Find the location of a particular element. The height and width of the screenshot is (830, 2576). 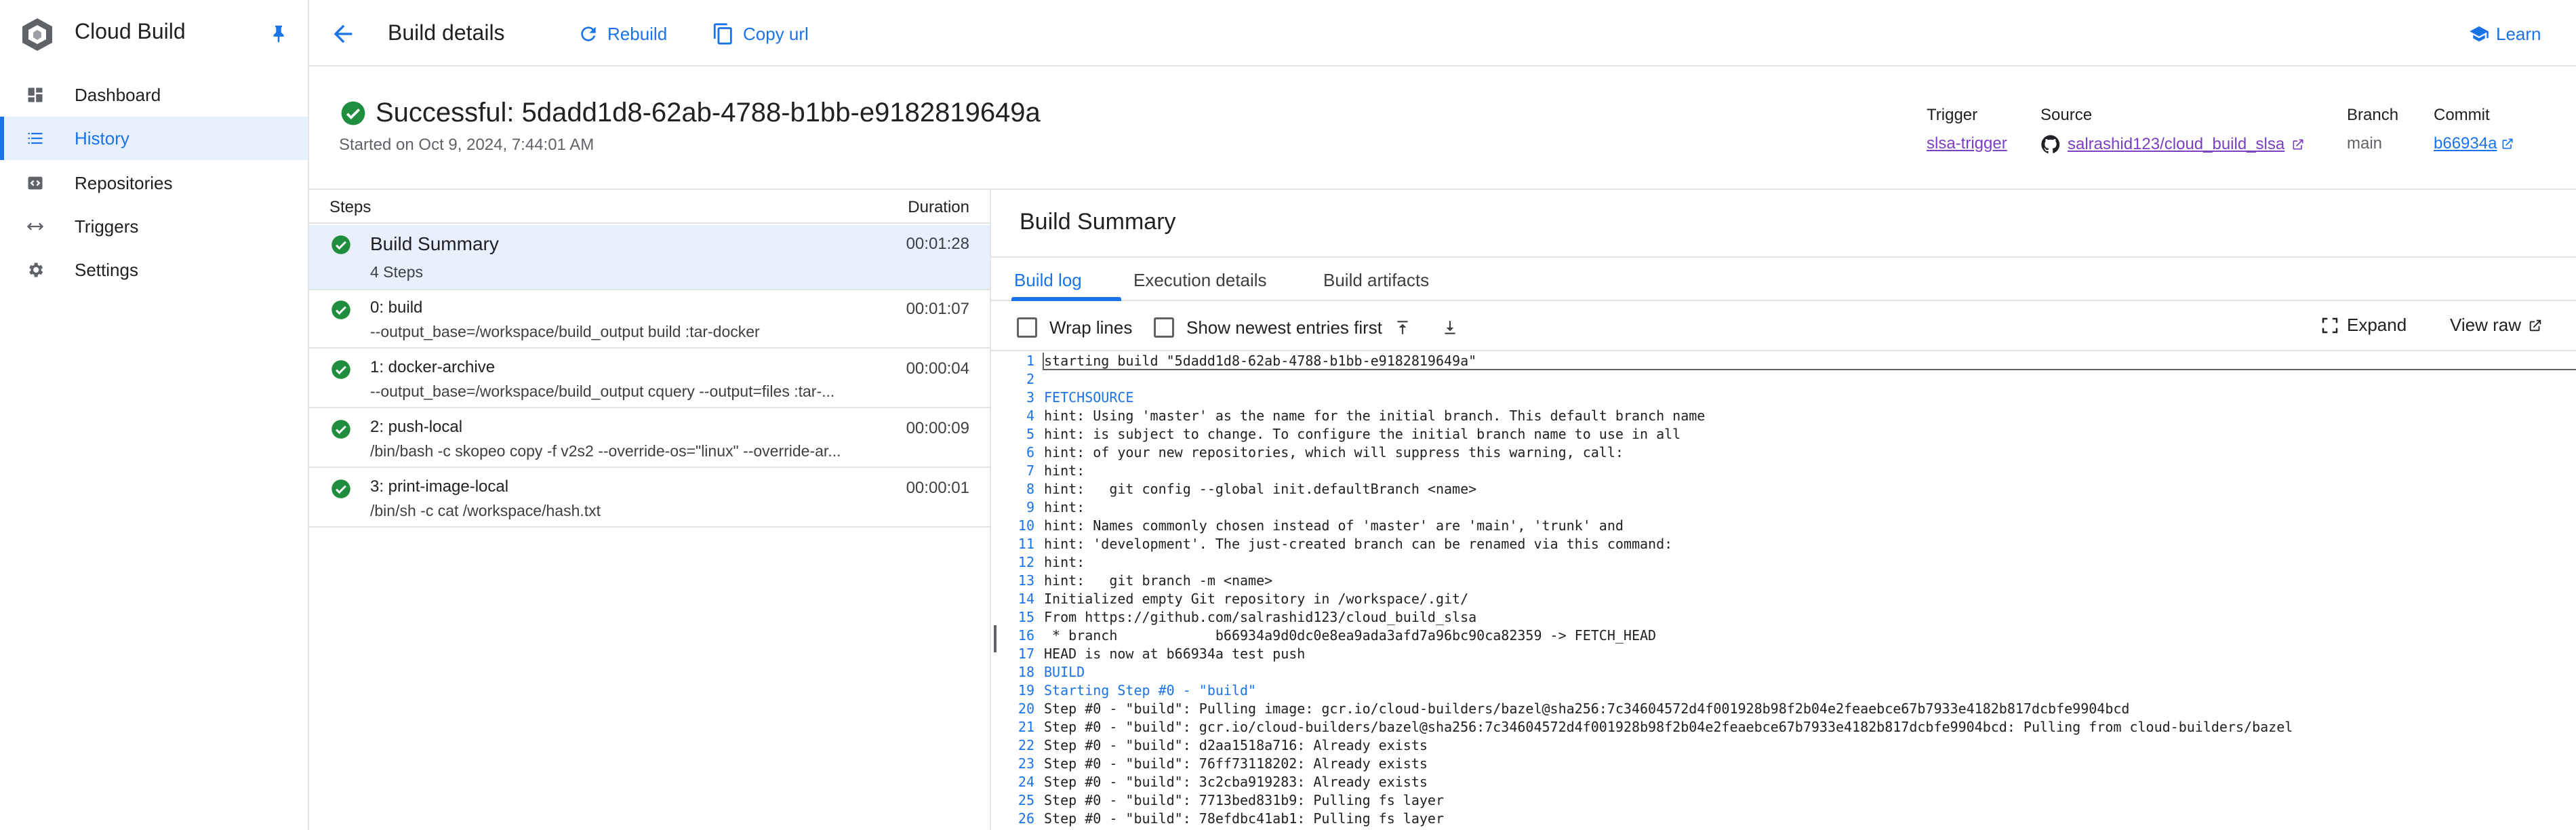

log-line-number: 4 is located at coordinates (1030, 416).